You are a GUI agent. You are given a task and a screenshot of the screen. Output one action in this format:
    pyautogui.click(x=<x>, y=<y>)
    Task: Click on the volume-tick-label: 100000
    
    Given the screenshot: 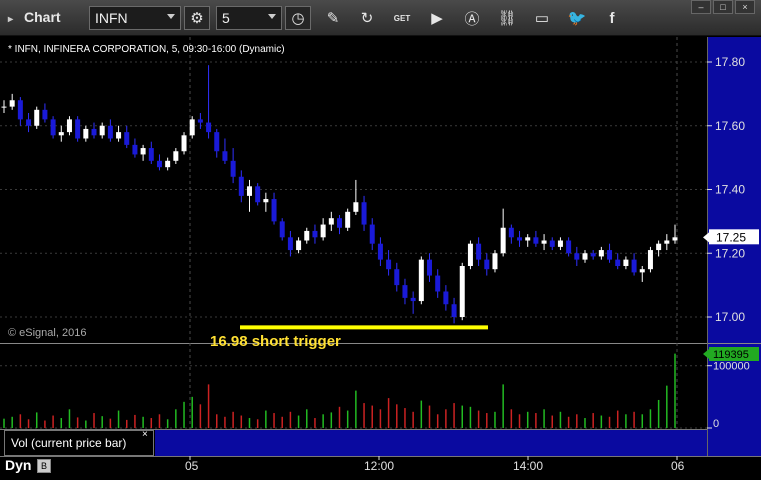 What is the action you would take?
    pyautogui.click(x=731, y=367)
    